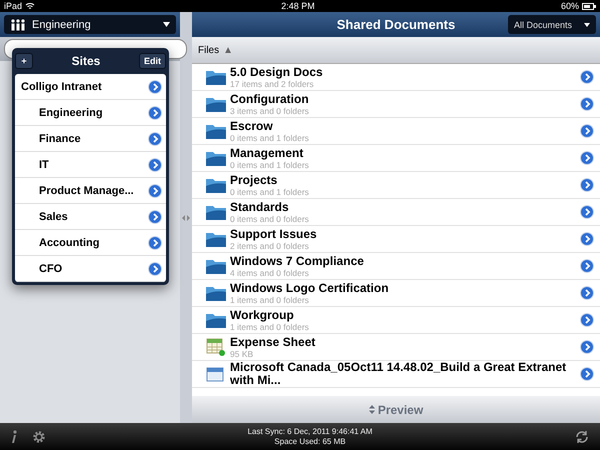 The image size is (600, 450). What do you see at coordinates (310, 431) in the screenshot?
I see `last-sync-text: Last Sync: 6 Dec, 2011 9:46:41 AM` at bounding box center [310, 431].